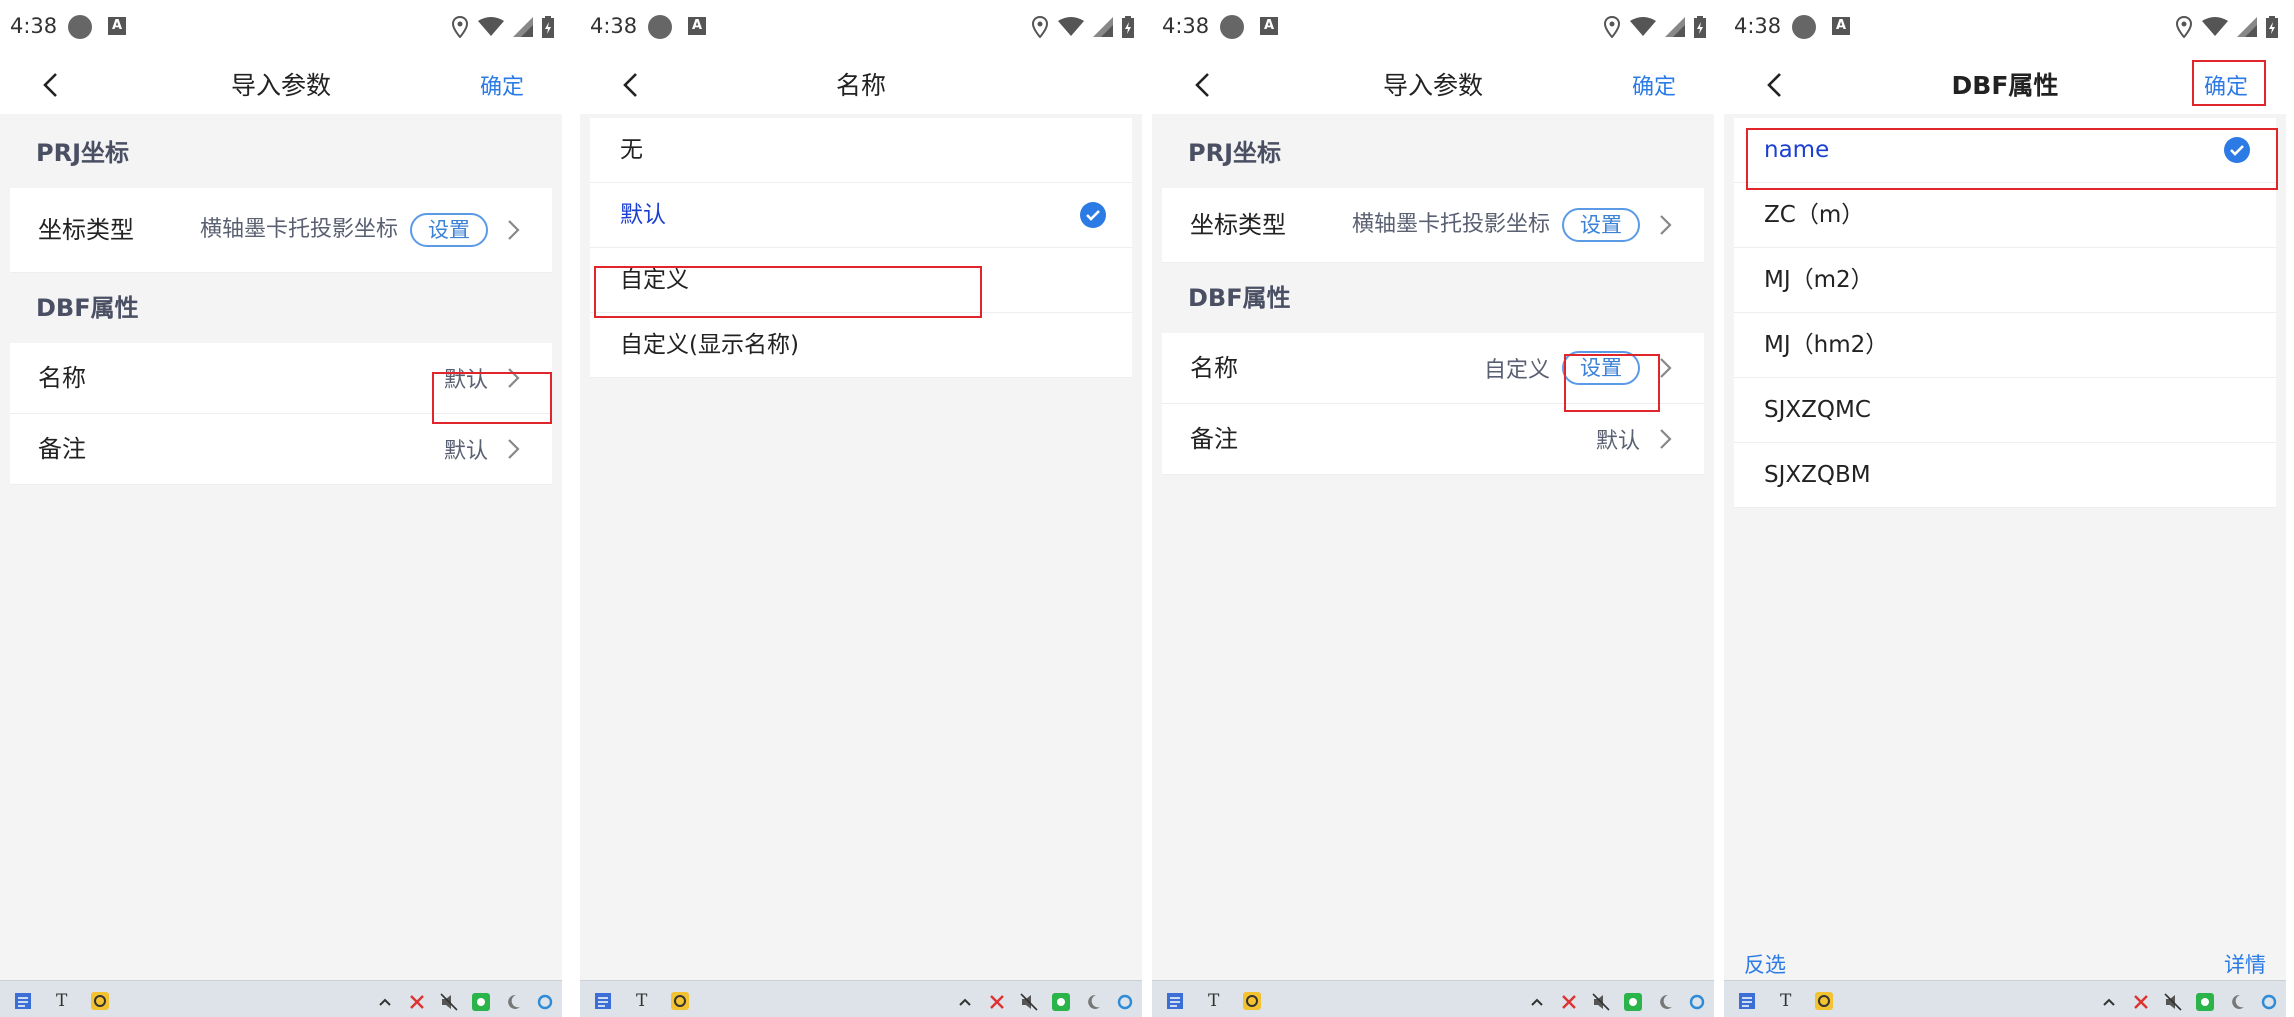  Describe the element at coordinates (2005, 150) in the screenshot. I see `field-item-name: name` at that location.